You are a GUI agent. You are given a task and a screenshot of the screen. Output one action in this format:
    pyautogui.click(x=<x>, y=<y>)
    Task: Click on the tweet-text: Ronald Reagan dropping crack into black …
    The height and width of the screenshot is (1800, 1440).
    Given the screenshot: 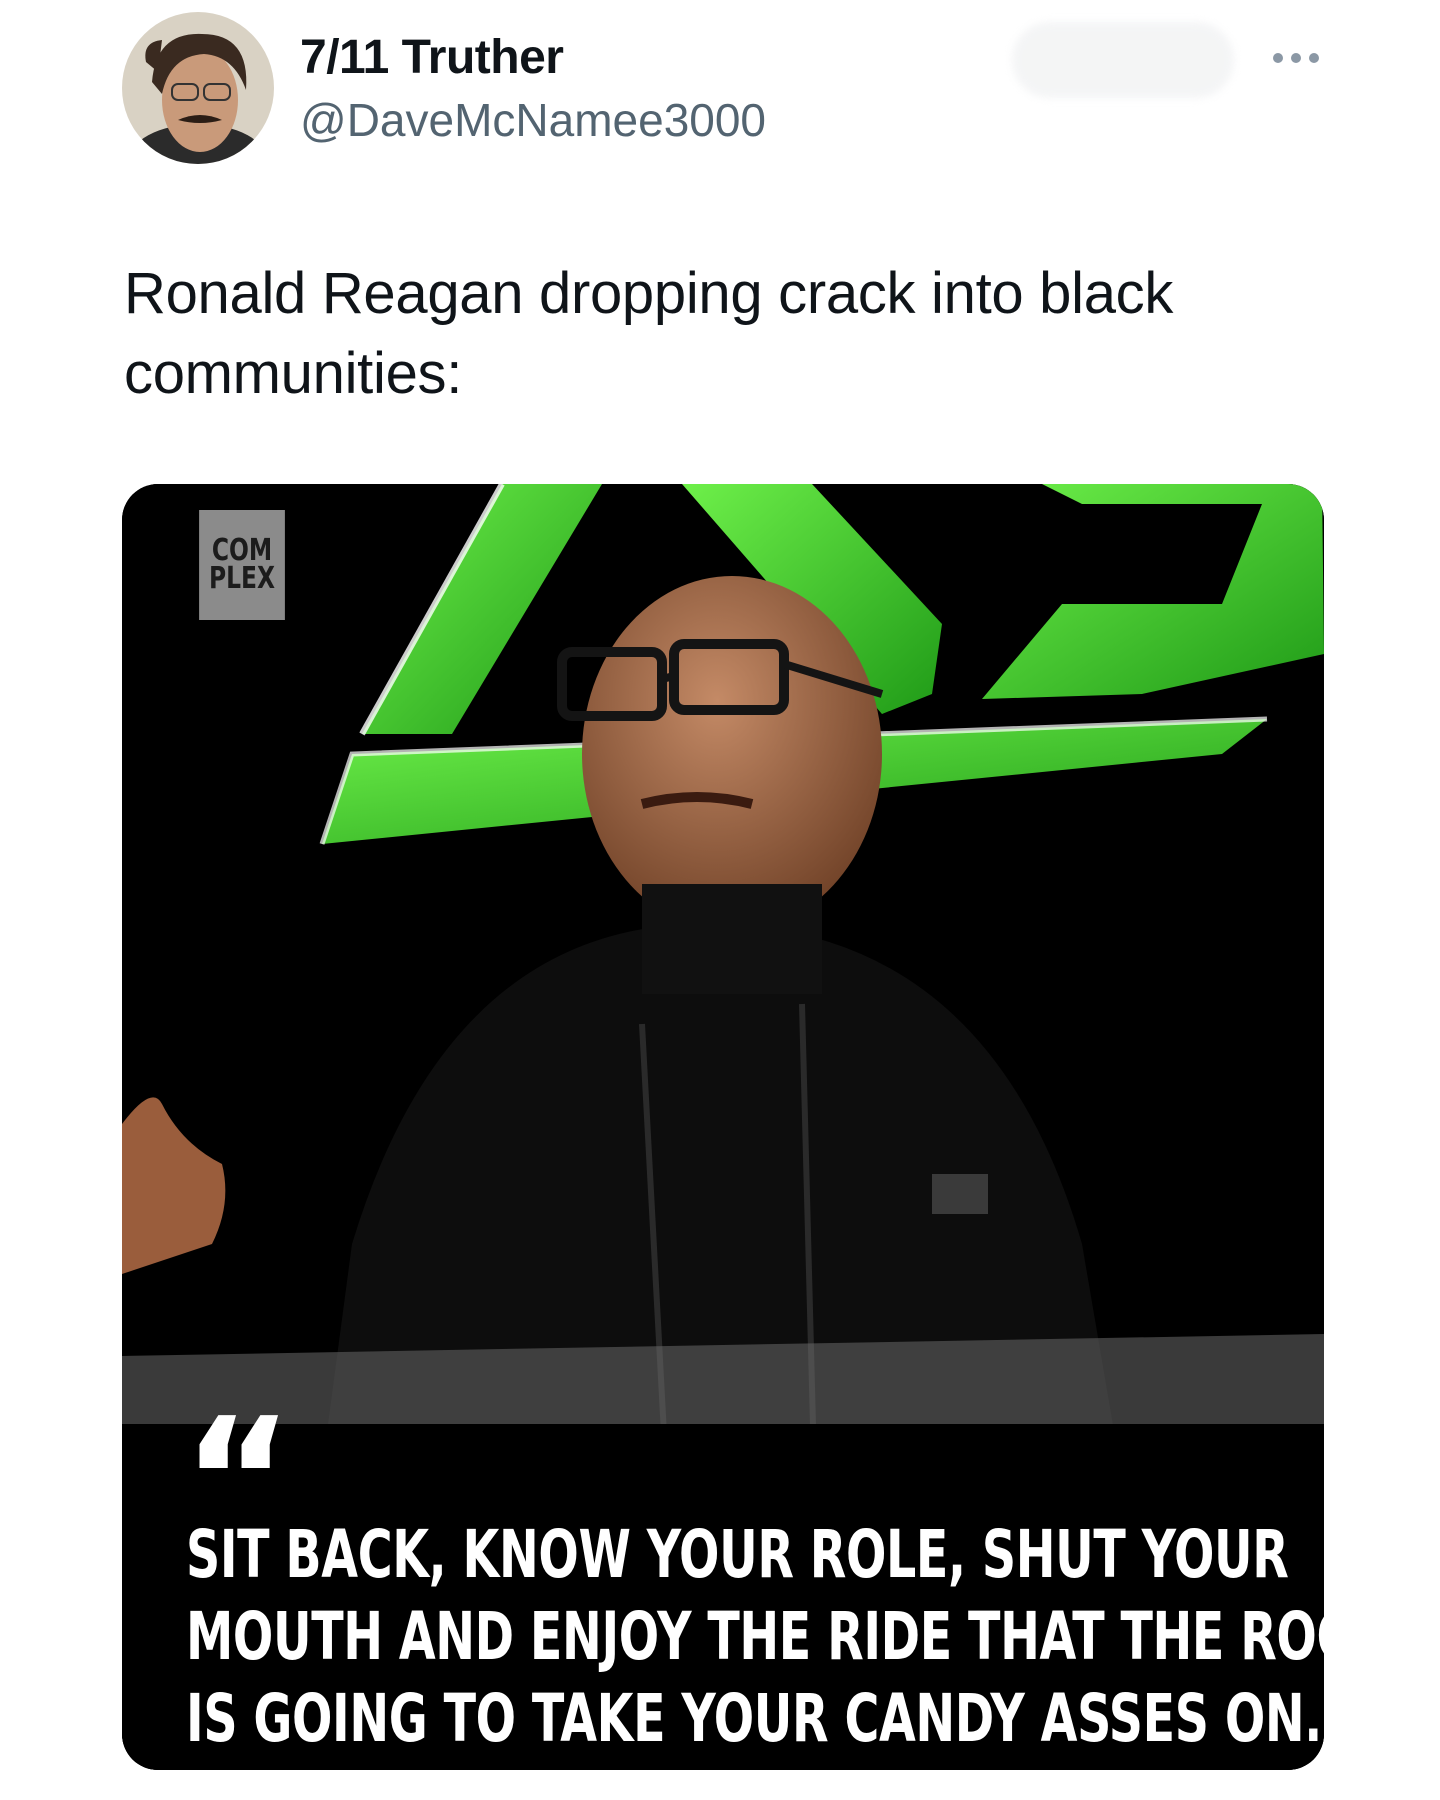 What is the action you would take?
    pyautogui.click(x=649, y=333)
    